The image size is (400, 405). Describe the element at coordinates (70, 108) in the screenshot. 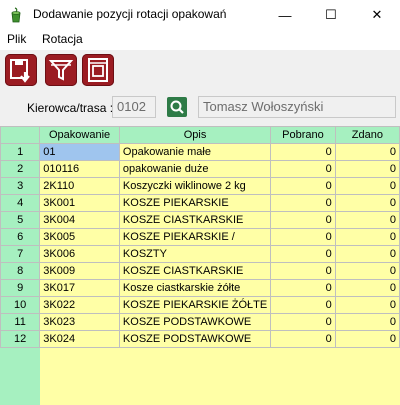

I see `driver-label: Kierowca/trasa :` at that location.